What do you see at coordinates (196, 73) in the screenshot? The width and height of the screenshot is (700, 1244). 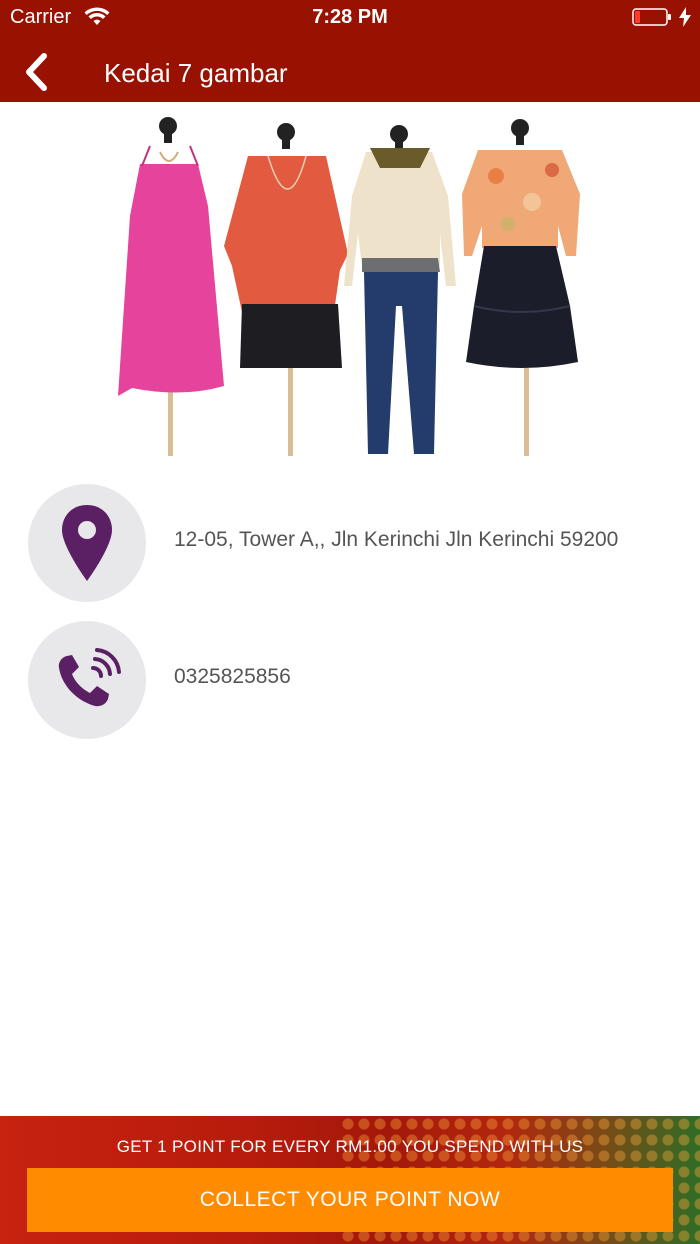 I see `page-title: Kedai 7 gambar` at bounding box center [196, 73].